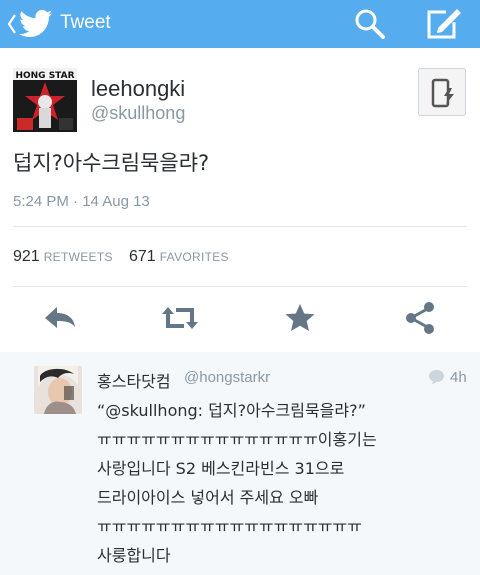 The width and height of the screenshot is (480, 575). I want to click on compose-icon, so click(444, 24).